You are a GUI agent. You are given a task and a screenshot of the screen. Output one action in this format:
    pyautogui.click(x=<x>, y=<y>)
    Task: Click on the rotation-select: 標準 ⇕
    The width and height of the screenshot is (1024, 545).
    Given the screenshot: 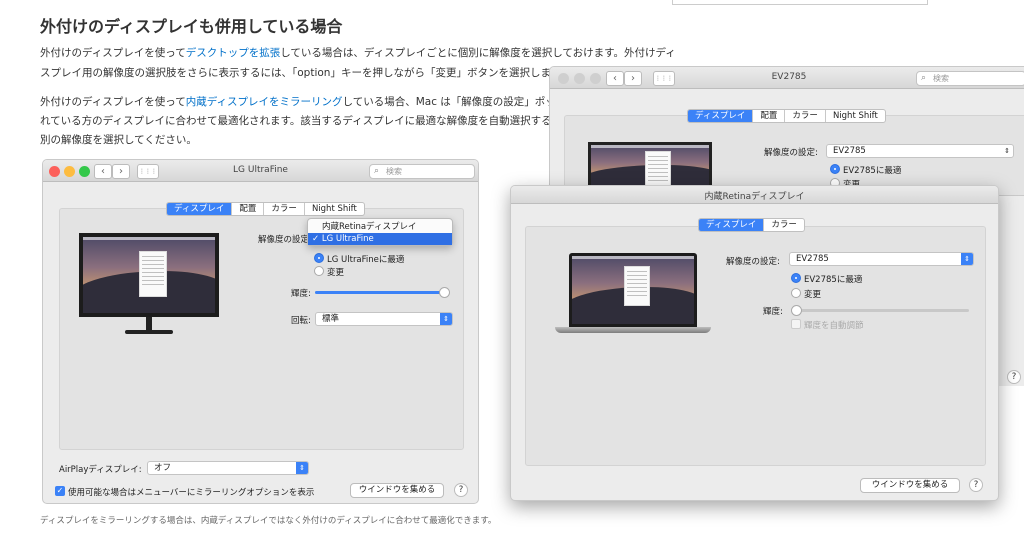 What is the action you would take?
    pyautogui.click(x=384, y=319)
    